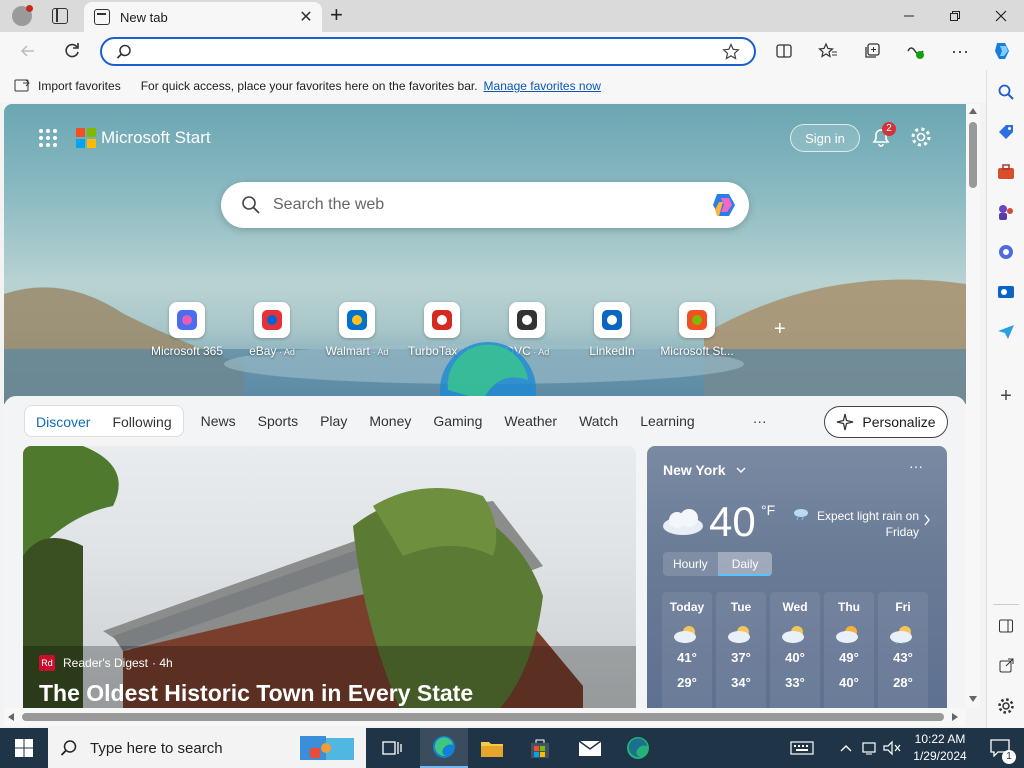 Image resolution: width=1024 pixels, height=768 pixels. Describe the element at coordinates (530, 421) in the screenshot. I see `tab-weather: Weather` at that location.